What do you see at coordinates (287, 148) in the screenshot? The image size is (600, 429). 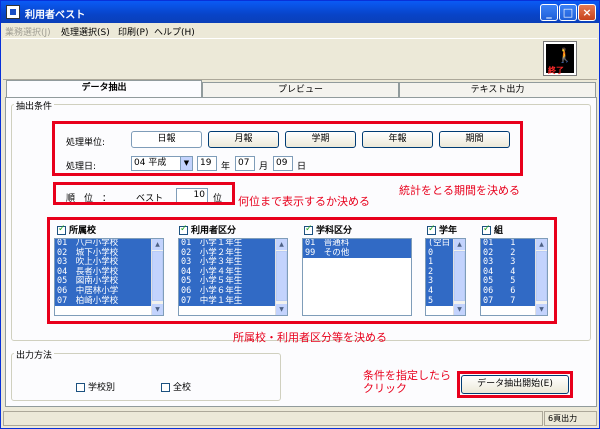 I see `period-highlight-box` at bounding box center [287, 148].